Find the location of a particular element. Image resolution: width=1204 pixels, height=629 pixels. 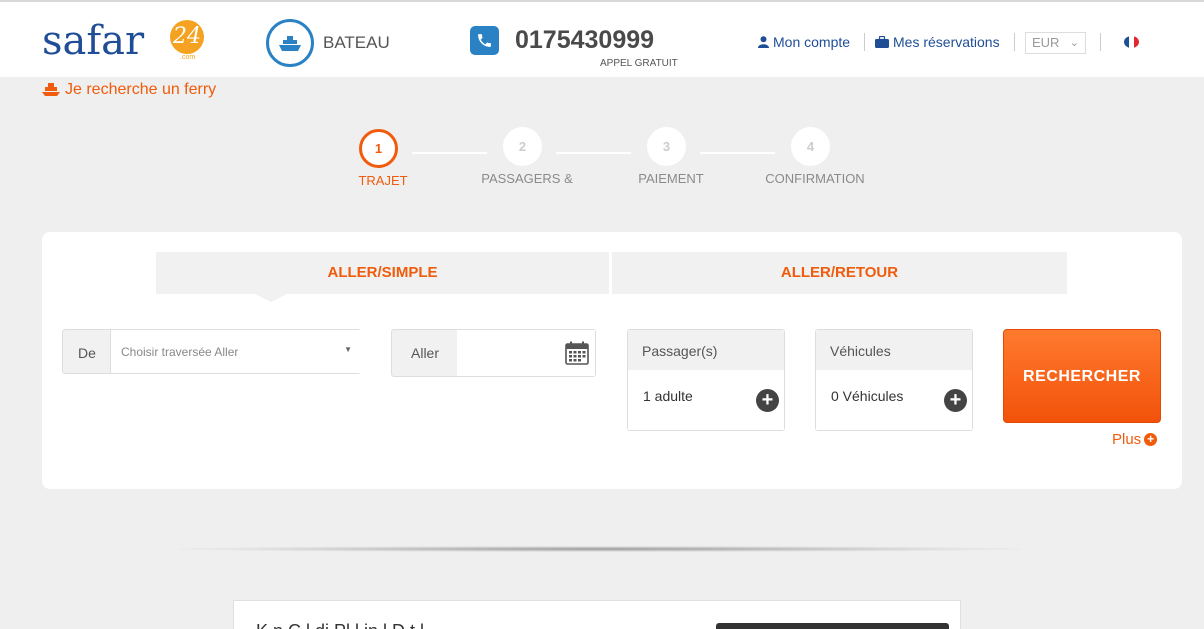

step-1-label: TRAJET is located at coordinates (383, 180).